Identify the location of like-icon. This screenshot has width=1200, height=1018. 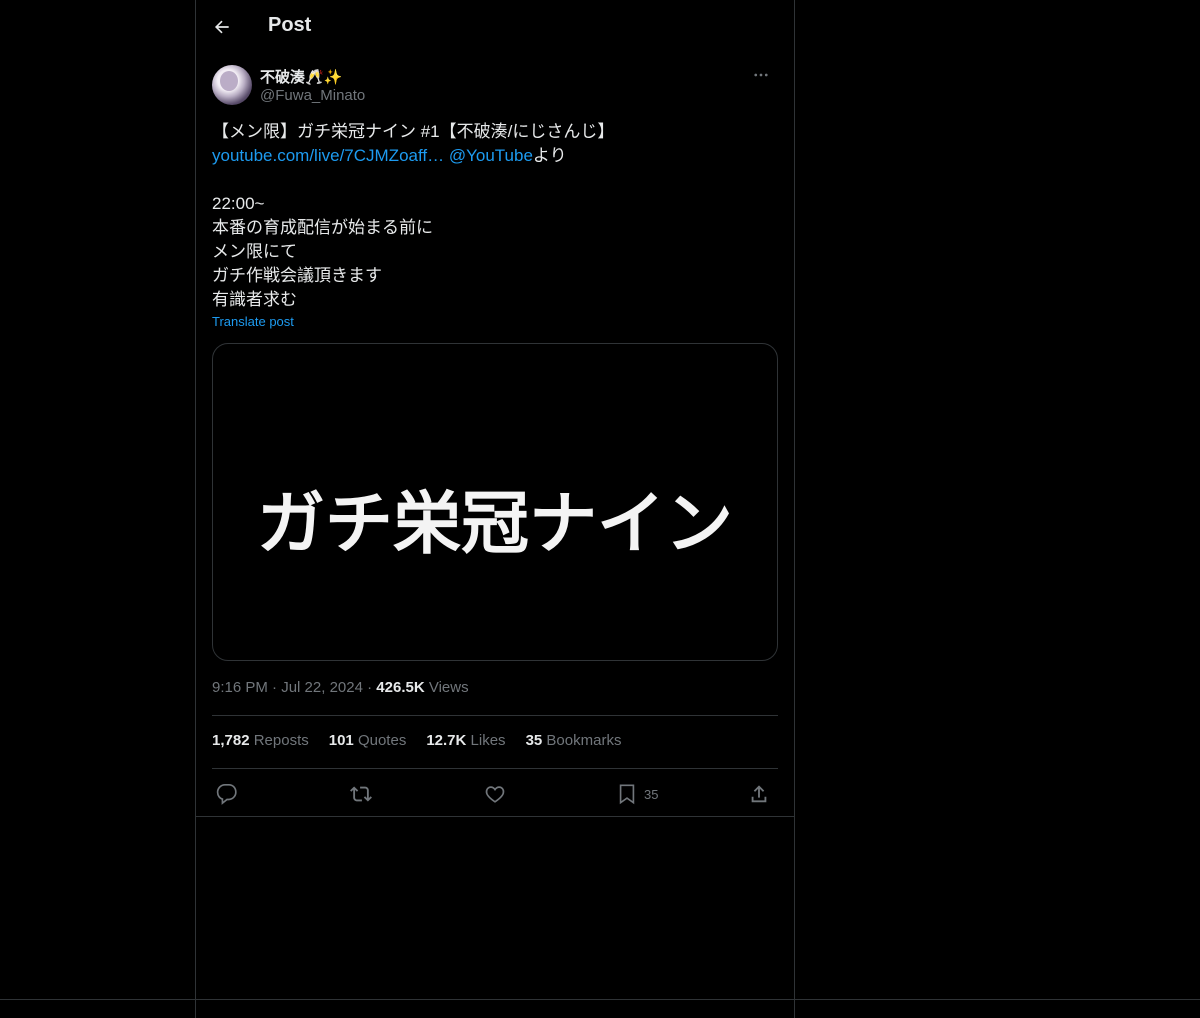
(495, 794).